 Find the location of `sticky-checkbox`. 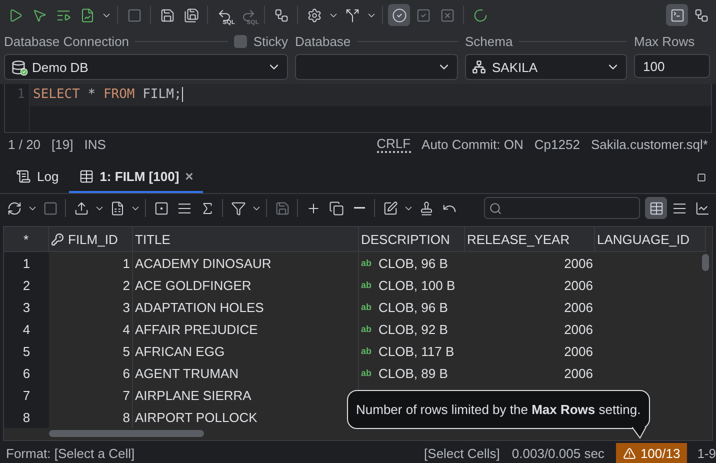

sticky-checkbox is located at coordinates (241, 41).